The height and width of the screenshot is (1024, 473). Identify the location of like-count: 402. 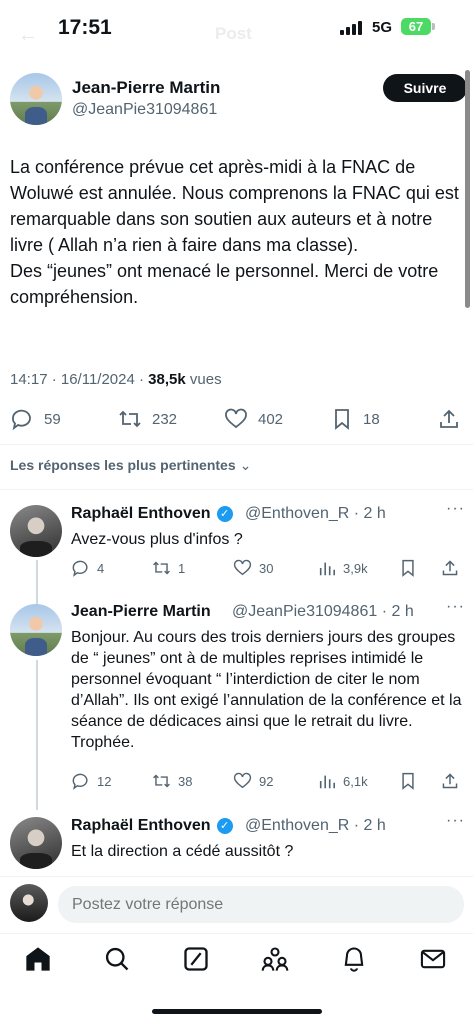
(271, 419).